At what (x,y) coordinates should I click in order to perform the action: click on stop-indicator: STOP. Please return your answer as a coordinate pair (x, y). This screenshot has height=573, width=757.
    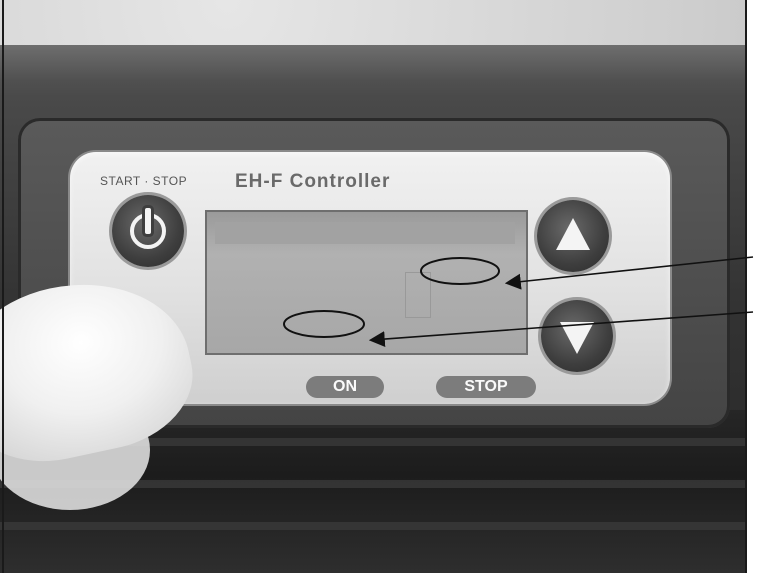
    Looking at the image, I should click on (486, 387).